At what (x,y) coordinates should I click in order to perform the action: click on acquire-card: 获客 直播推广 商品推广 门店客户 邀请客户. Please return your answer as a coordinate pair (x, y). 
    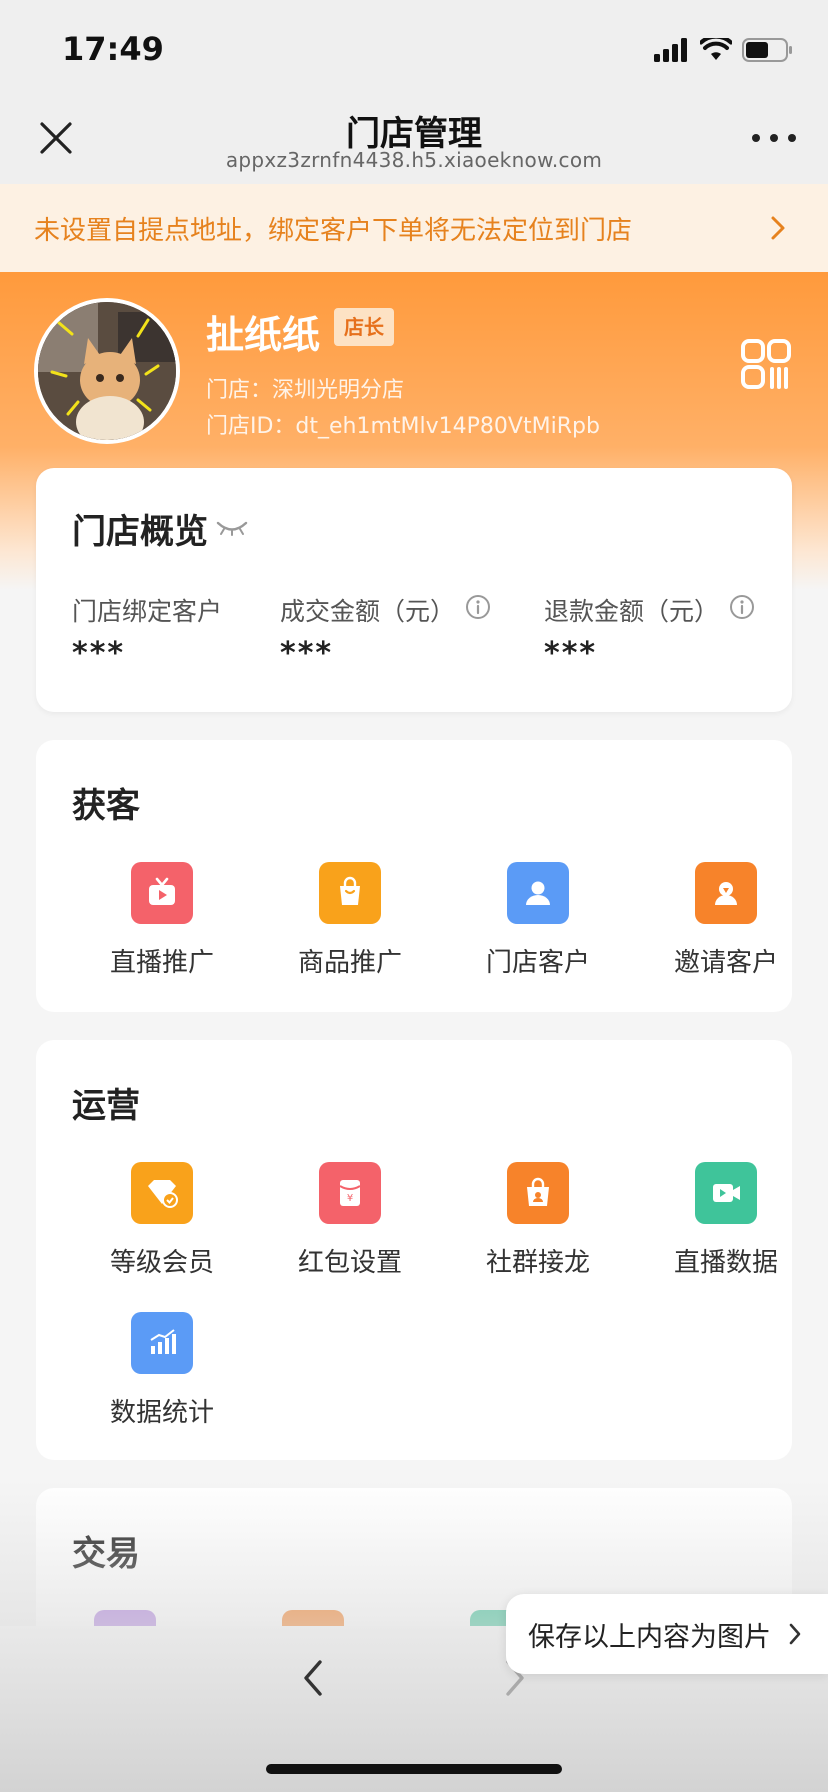
    Looking at the image, I should click on (414, 876).